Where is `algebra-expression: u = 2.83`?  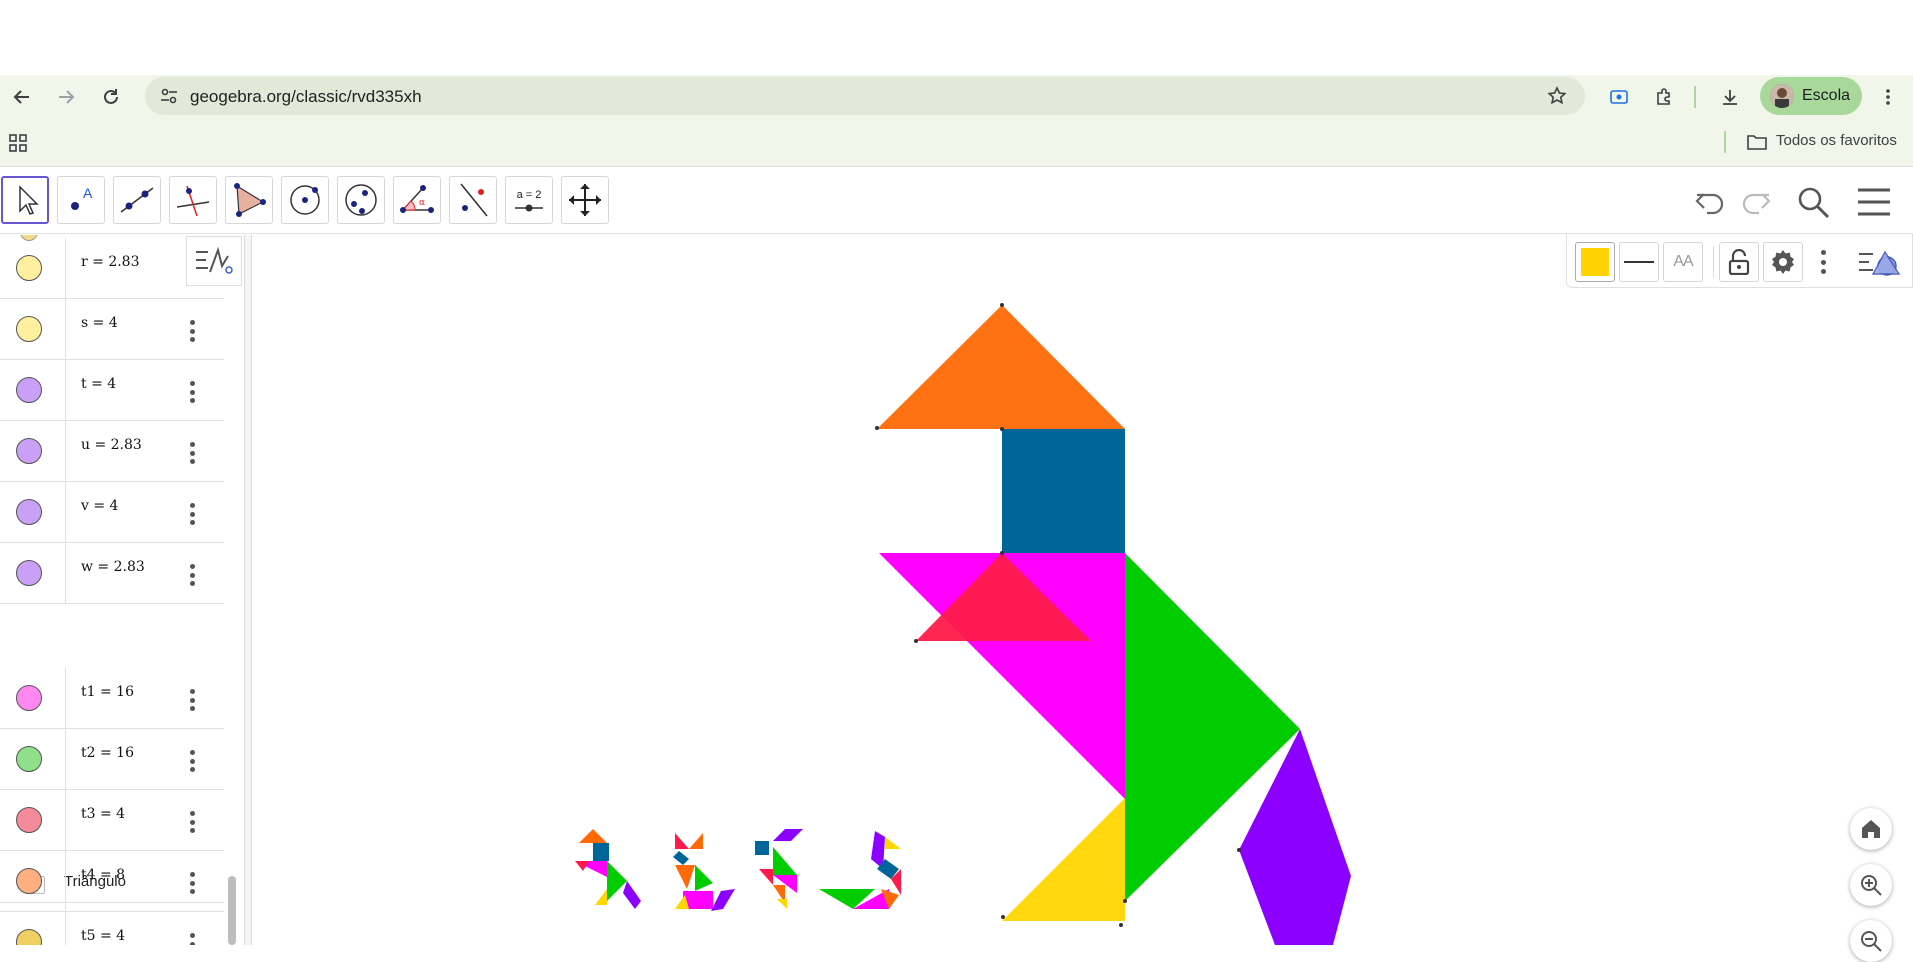 algebra-expression: u = 2.83 is located at coordinates (111, 445).